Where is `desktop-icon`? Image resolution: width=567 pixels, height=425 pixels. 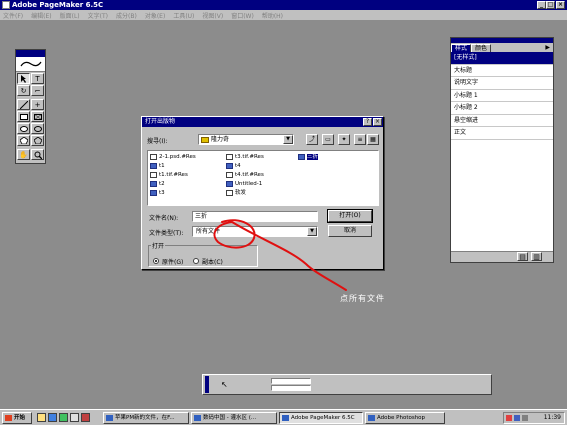 desktop-icon is located at coordinates (74, 417).